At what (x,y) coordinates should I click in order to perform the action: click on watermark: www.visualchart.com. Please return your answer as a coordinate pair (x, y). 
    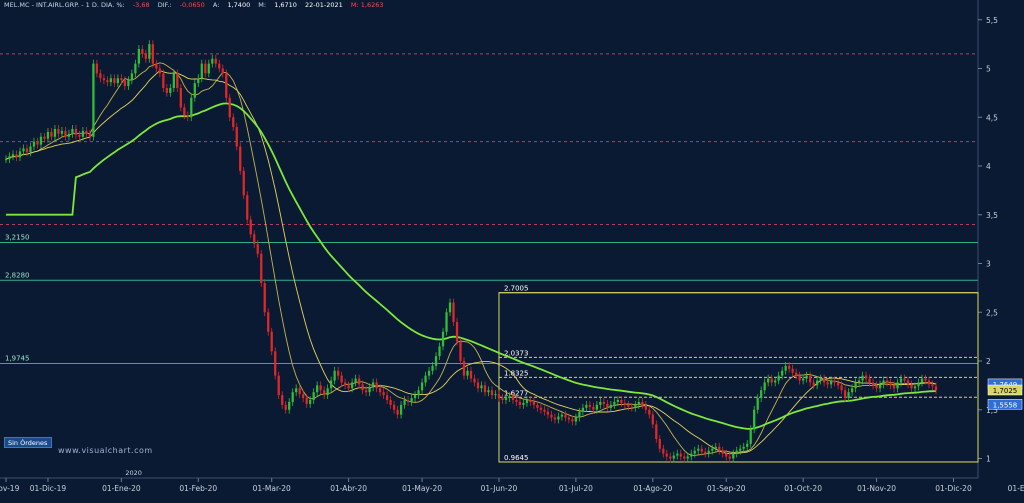
    Looking at the image, I should click on (105, 450).